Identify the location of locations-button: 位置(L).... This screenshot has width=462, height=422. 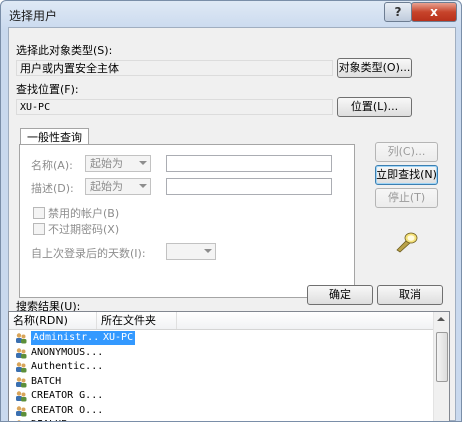
(374, 107).